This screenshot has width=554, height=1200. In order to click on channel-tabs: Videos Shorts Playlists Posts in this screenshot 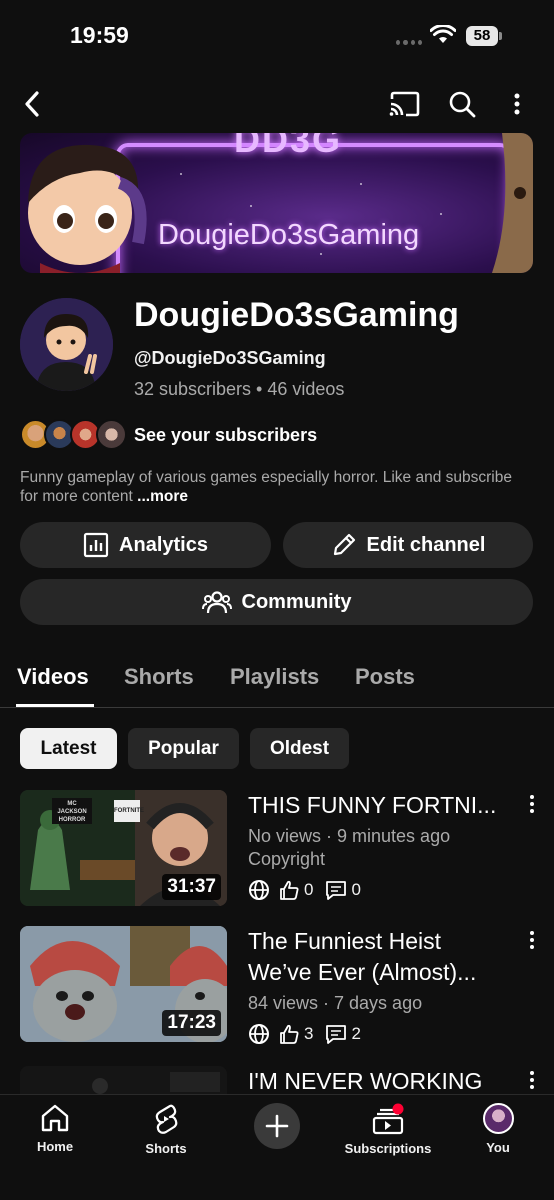, I will do `click(277, 681)`.